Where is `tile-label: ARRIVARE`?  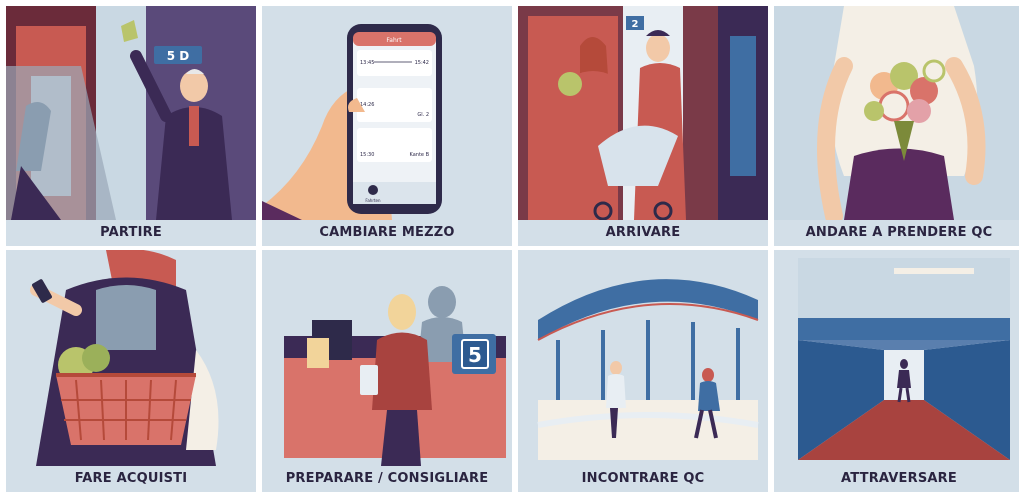 tile-label: ARRIVARE is located at coordinates (643, 233).